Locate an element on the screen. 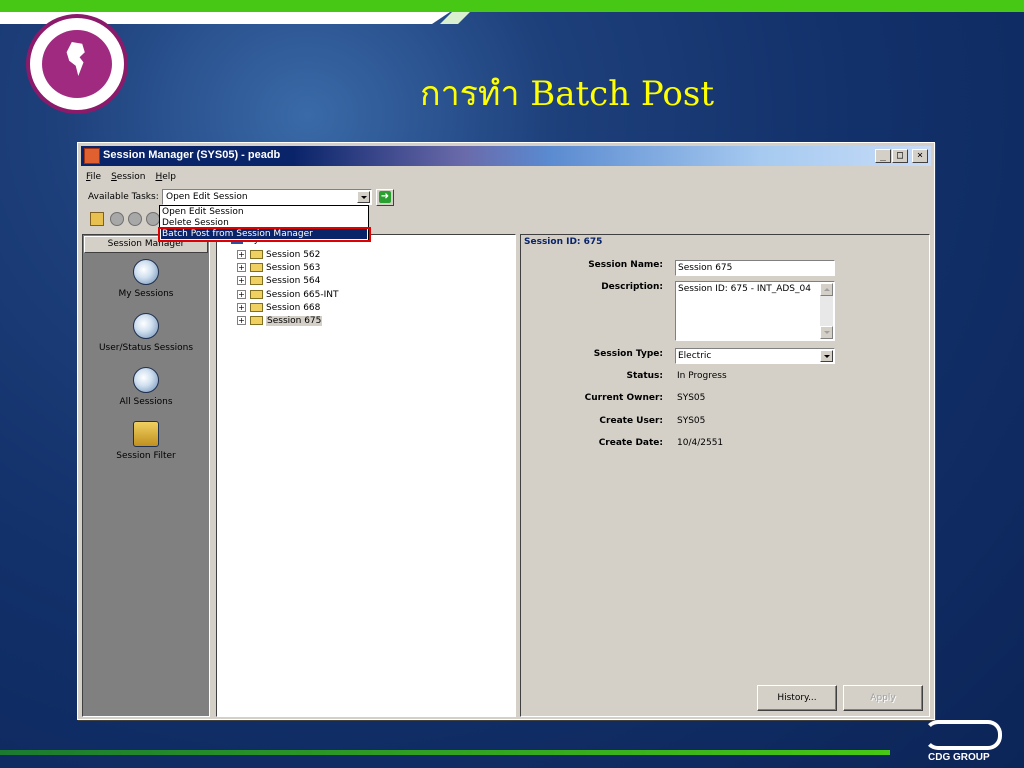  edit-session-icon is located at coordinates (153, 219).